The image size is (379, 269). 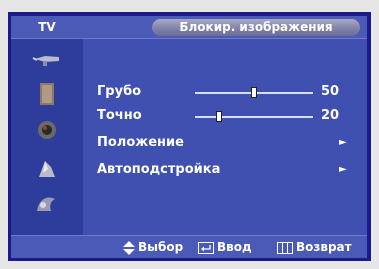 What do you see at coordinates (206, 247) in the screenshot?
I see `enter-icon` at bounding box center [206, 247].